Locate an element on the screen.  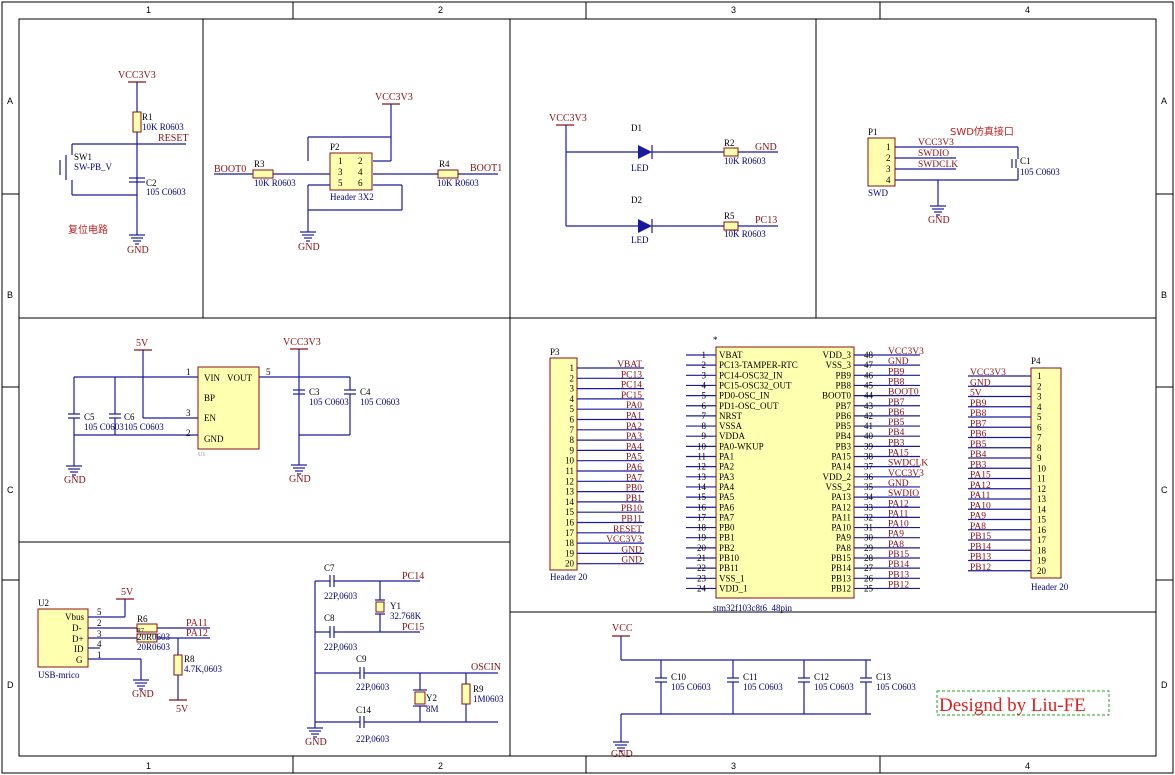
mcu-left-pin-4: PC15-OSC32_OUT is located at coordinates (755, 385).